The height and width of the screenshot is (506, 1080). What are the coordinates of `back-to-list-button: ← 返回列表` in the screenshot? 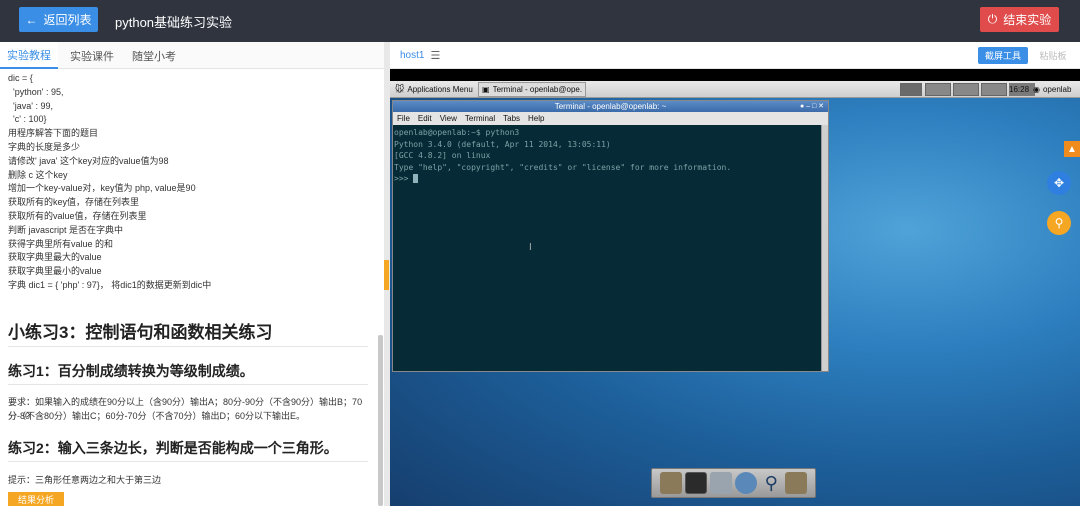 It's located at (58, 19).